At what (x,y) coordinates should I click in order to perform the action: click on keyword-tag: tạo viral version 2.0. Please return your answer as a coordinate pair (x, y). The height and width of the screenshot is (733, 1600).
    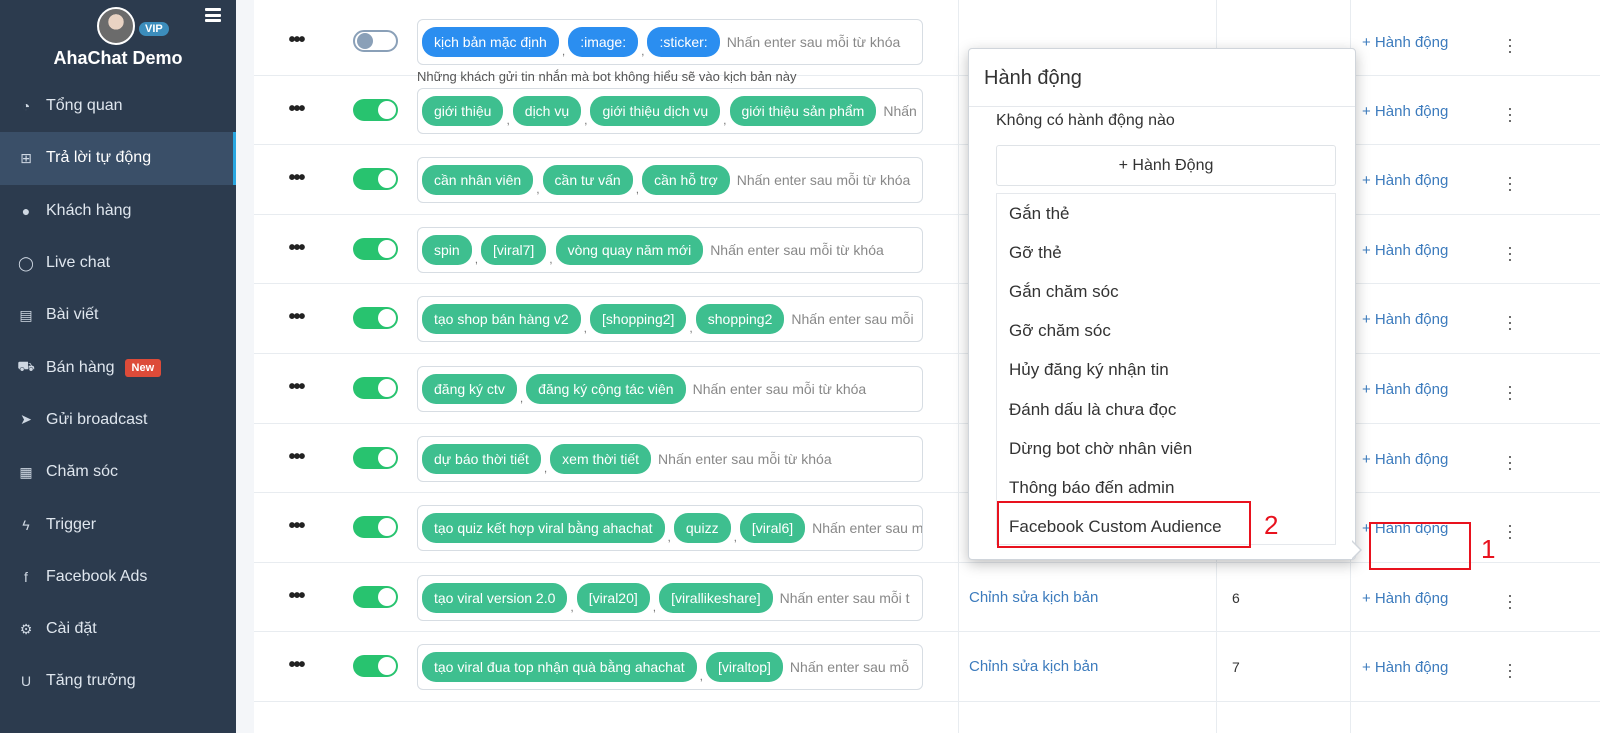
    Looking at the image, I should click on (495, 597).